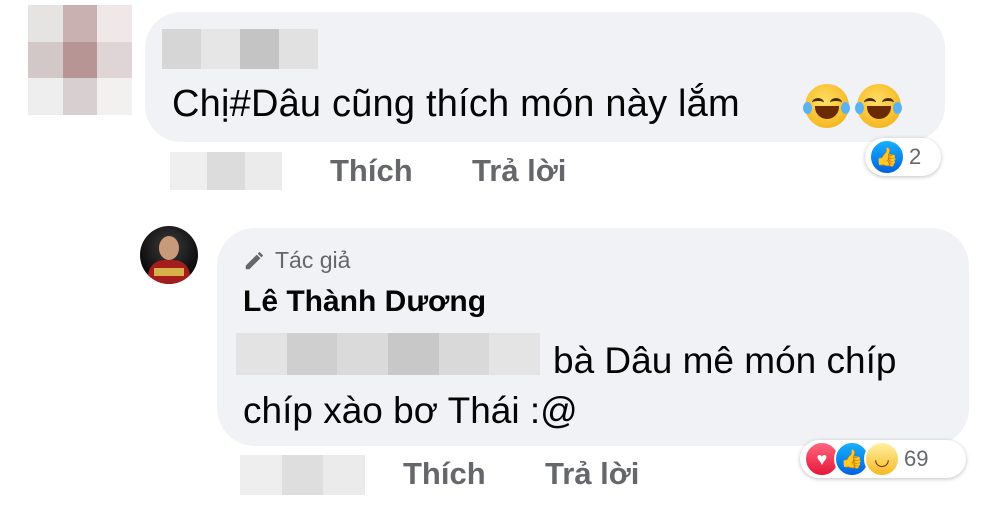 Image resolution: width=1000 pixels, height=518 pixels. Describe the element at coordinates (725, 360) in the screenshot. I see `reply-text-line1: bà Dâu mê món chíp` at that location.